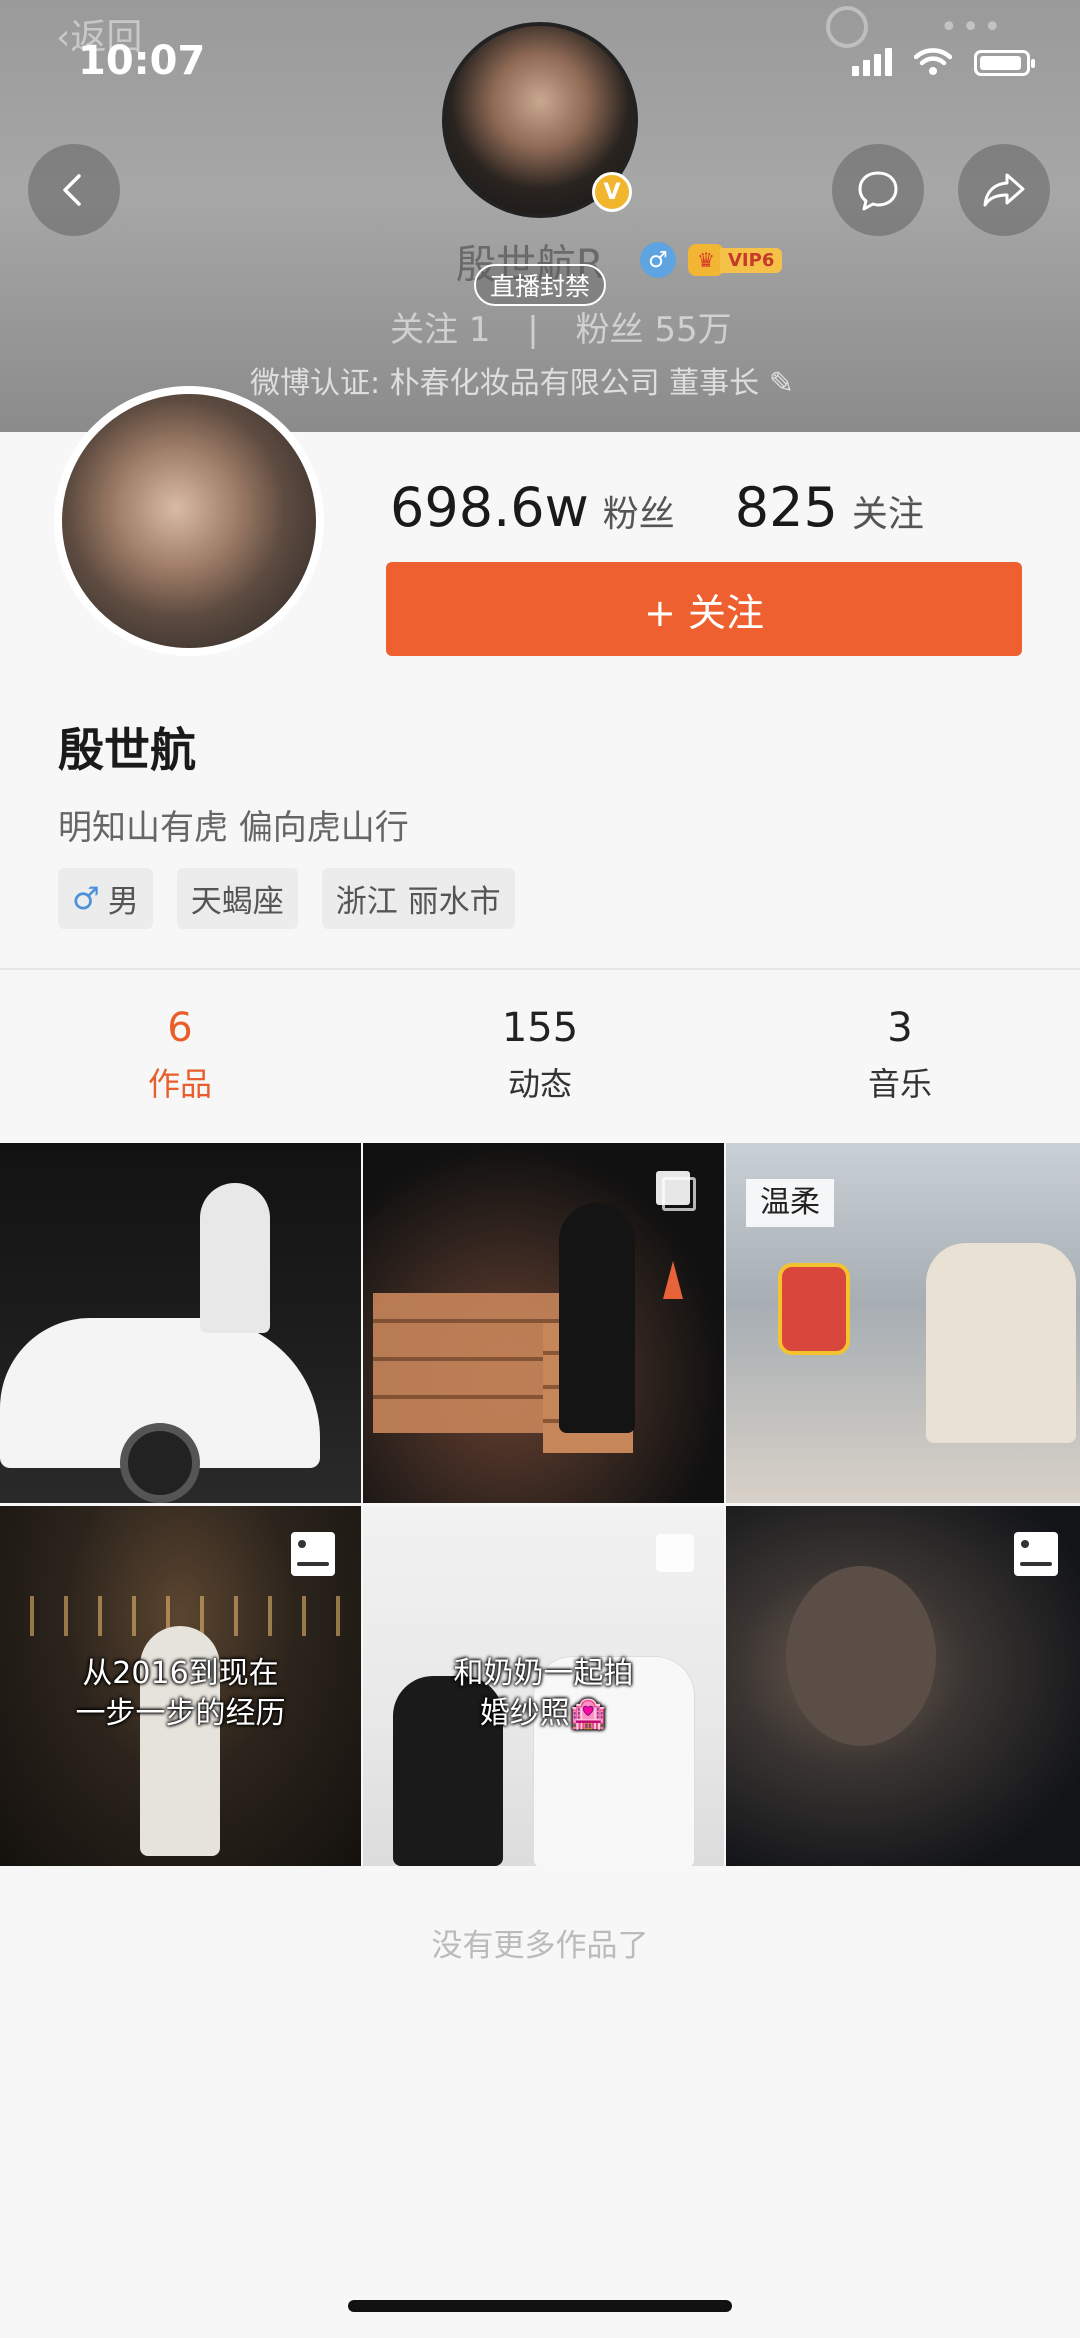 This screenshot has width=1080, height=2338. Describe the element at coordinates (781, 383) in the screenshot. I see `edit-icon: ✎` at that location.